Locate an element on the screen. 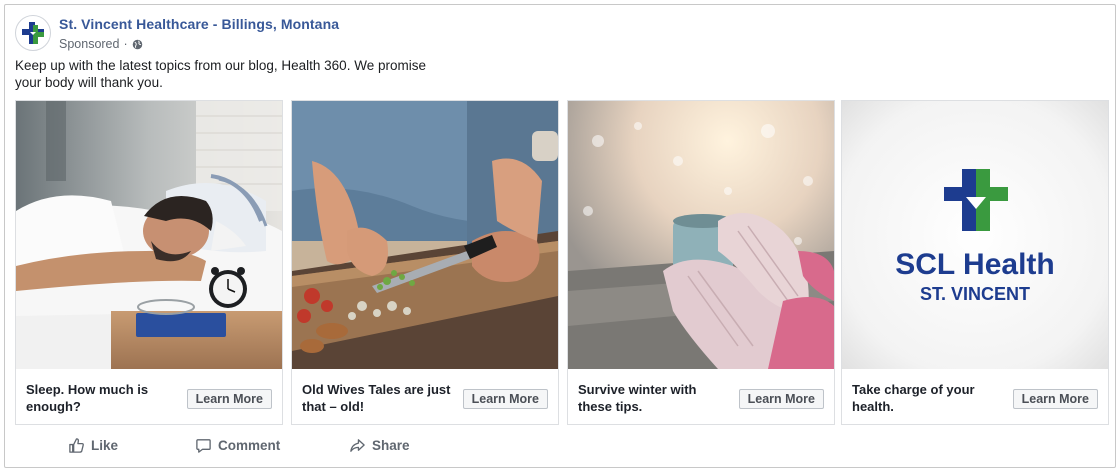  page-avatar is located at coordinates (33, 33).